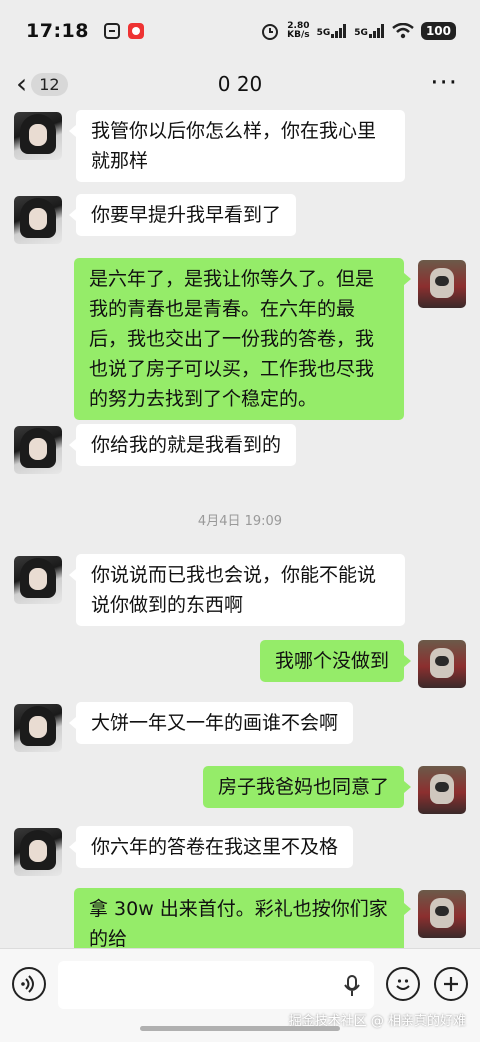  I want to click on message-bubble-incoming: 大饼一年又一年的画谁不会啊, so click(211, 723).